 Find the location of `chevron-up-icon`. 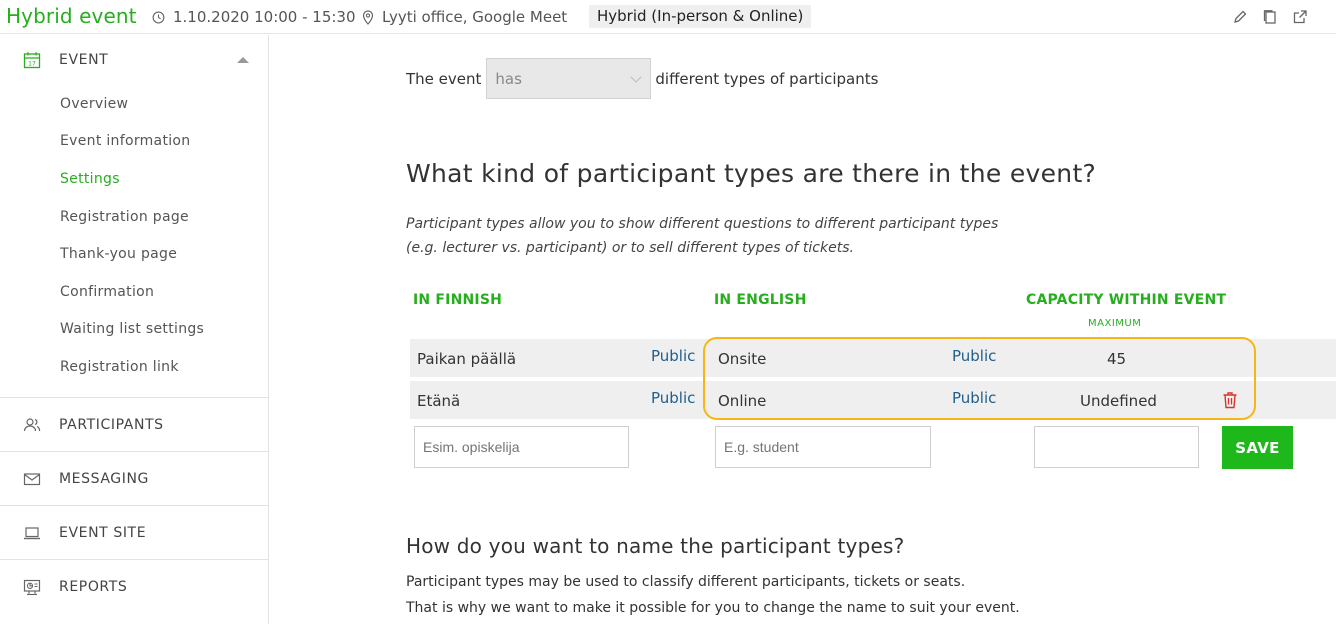

chevron-up-icon is located at coordinates (243, 60).